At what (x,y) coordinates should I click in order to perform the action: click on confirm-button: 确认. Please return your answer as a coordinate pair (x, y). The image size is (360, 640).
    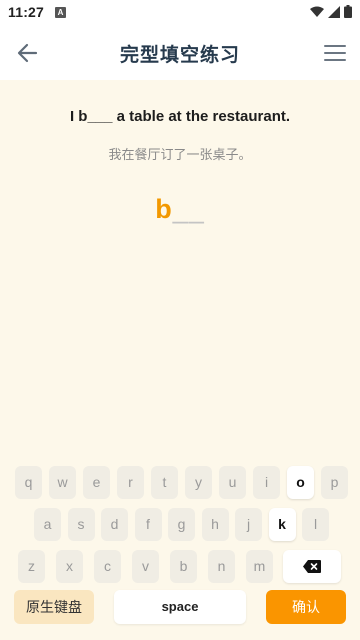
    Looking at the image, I should click on (306, 607).